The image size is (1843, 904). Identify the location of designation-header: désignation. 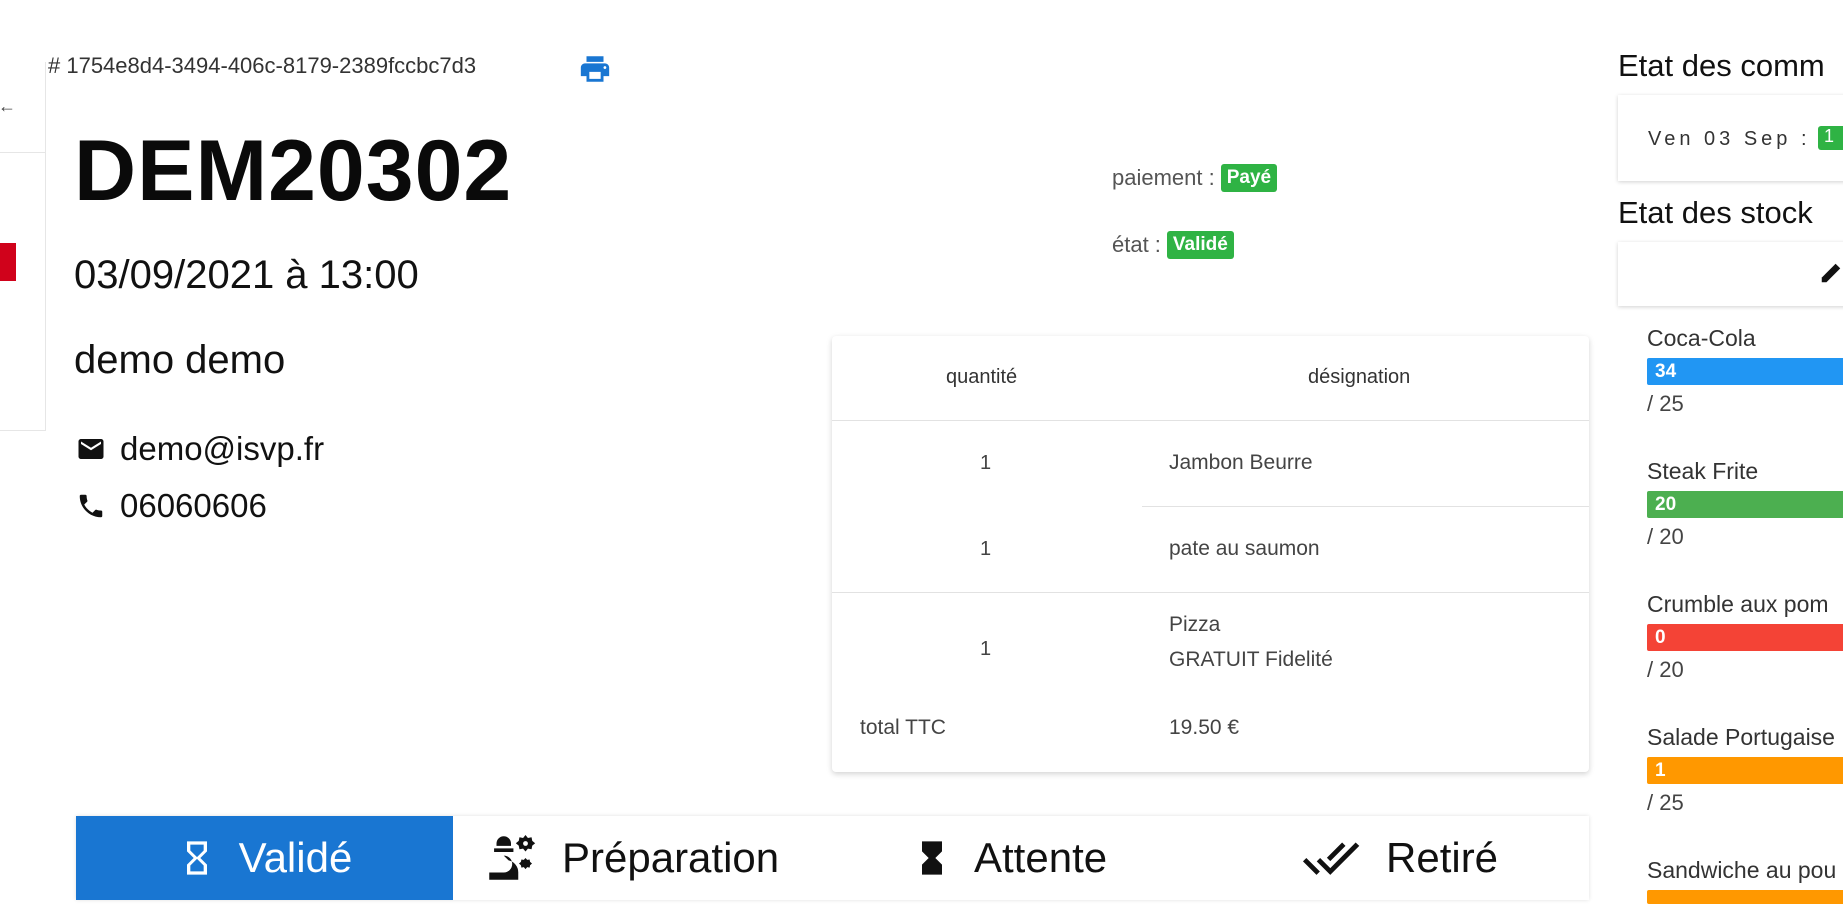
(1359, 377).